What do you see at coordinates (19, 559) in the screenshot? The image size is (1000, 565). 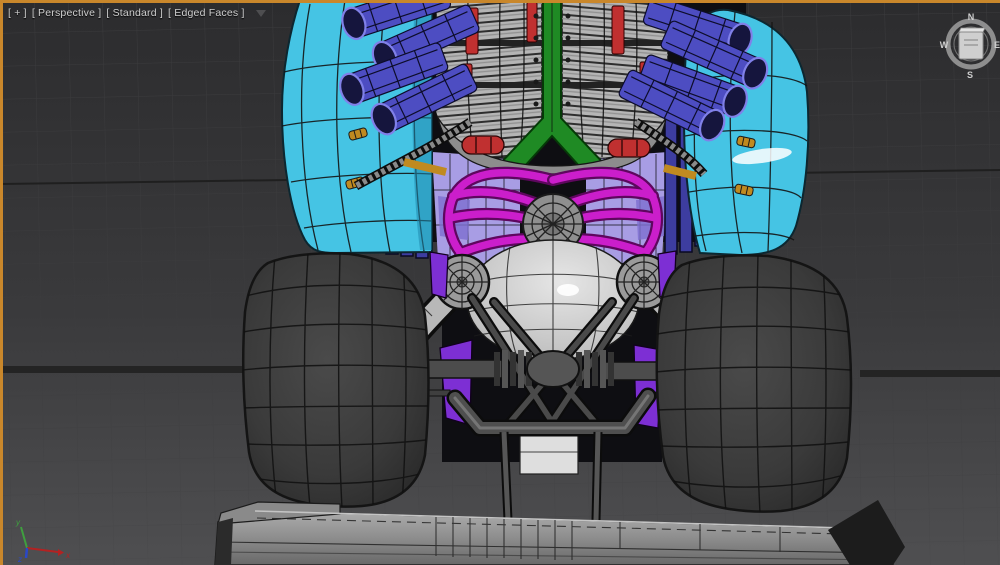 I see `axis-label-z: z` at bounding box center [19, 559].